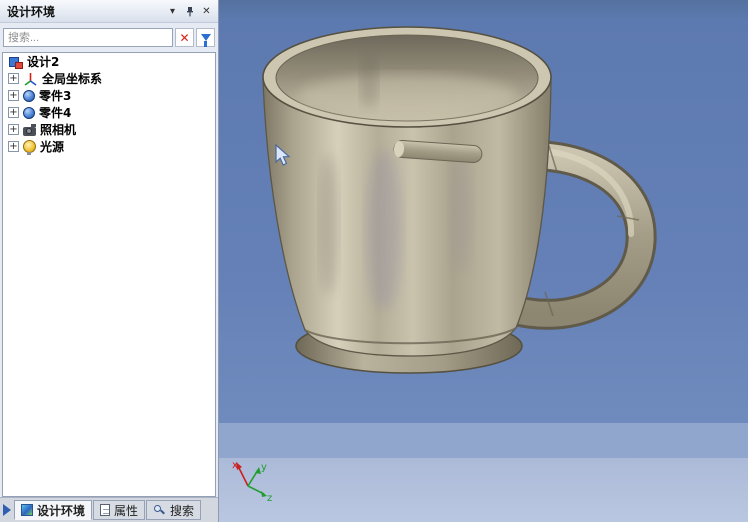  What do you see at coordinates (7, 510) in the screenshot?
I see `tab-scroll-triangle-icon` at bounding box center [7, 510].